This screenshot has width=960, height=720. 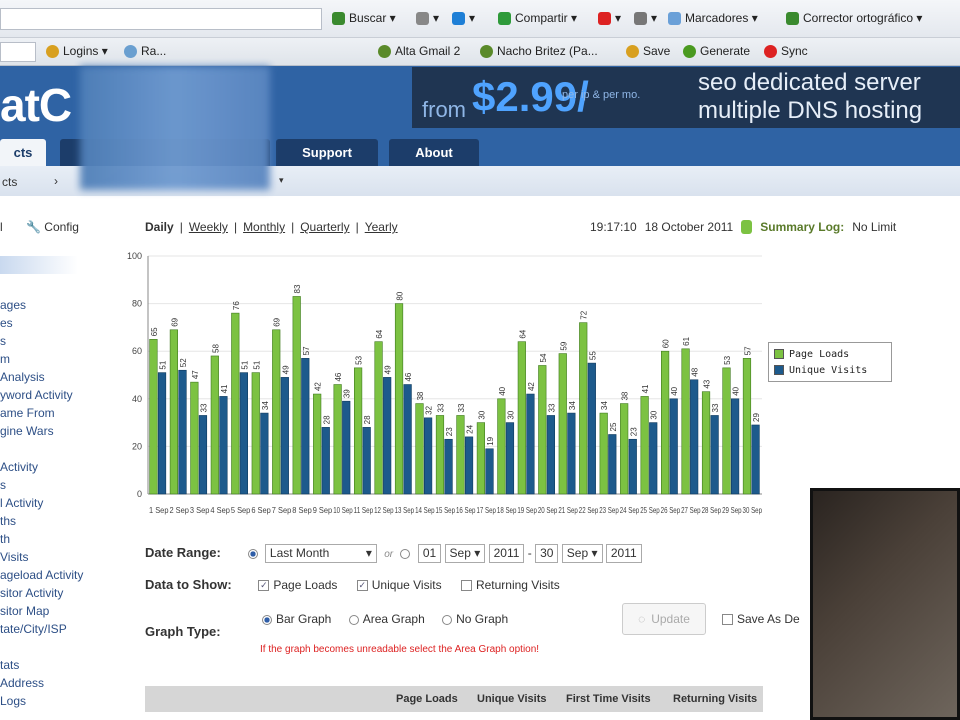 What do you see at coordinates (183, 552) in the screenshot?
I see `date-range-label: Date Range:` at bounding box center [183, 552].